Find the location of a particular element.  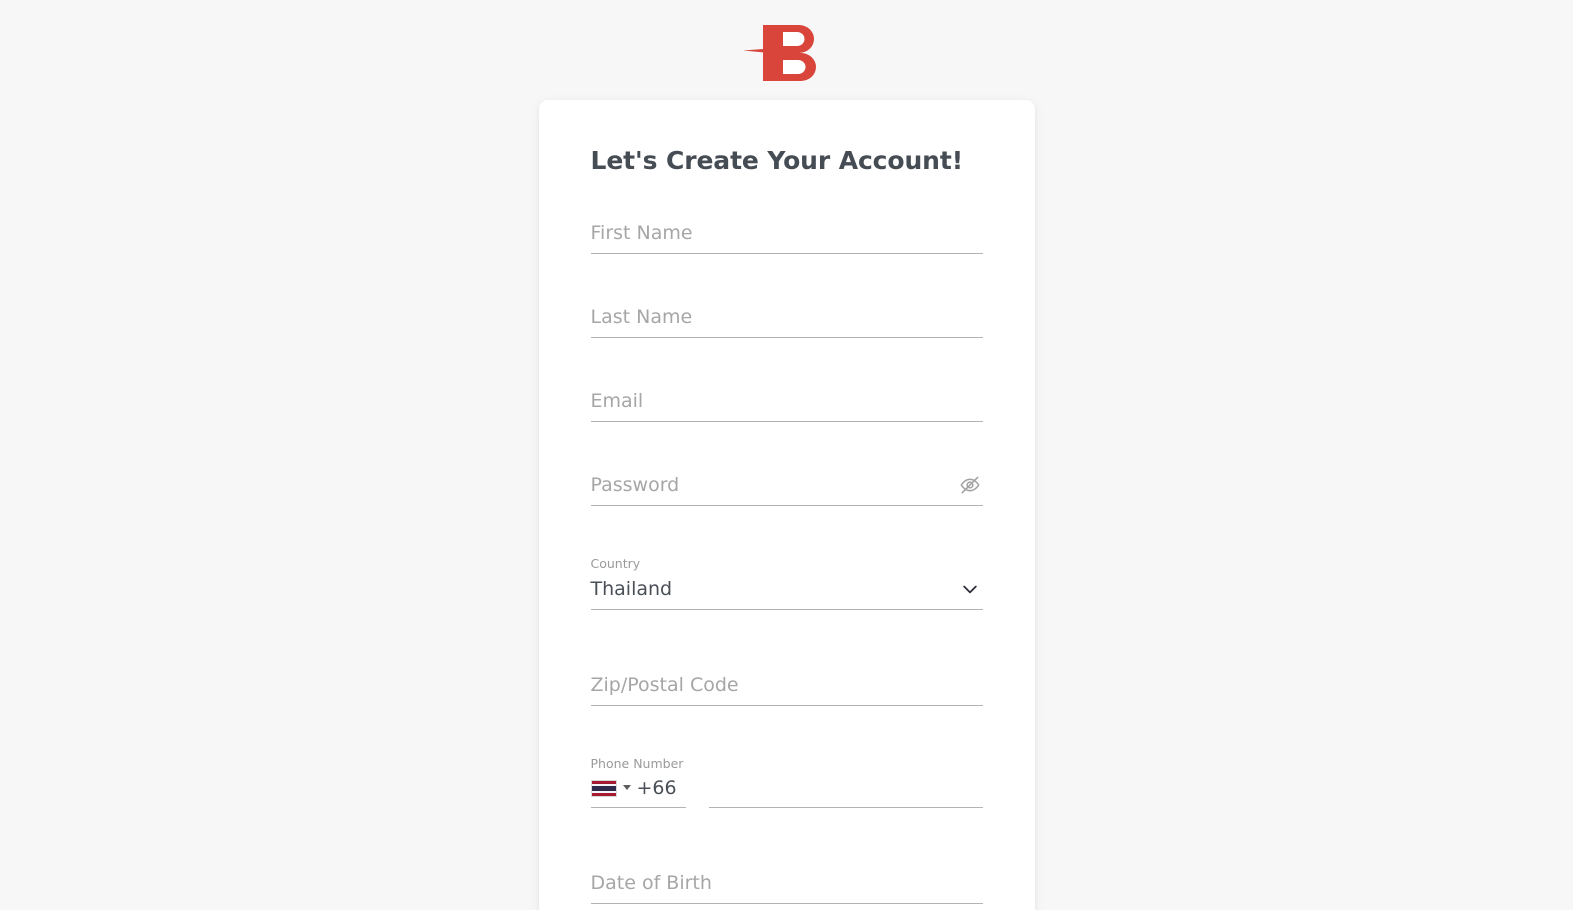

phone-number-field: Phone Number +66 is located at coordinates (786, 782).